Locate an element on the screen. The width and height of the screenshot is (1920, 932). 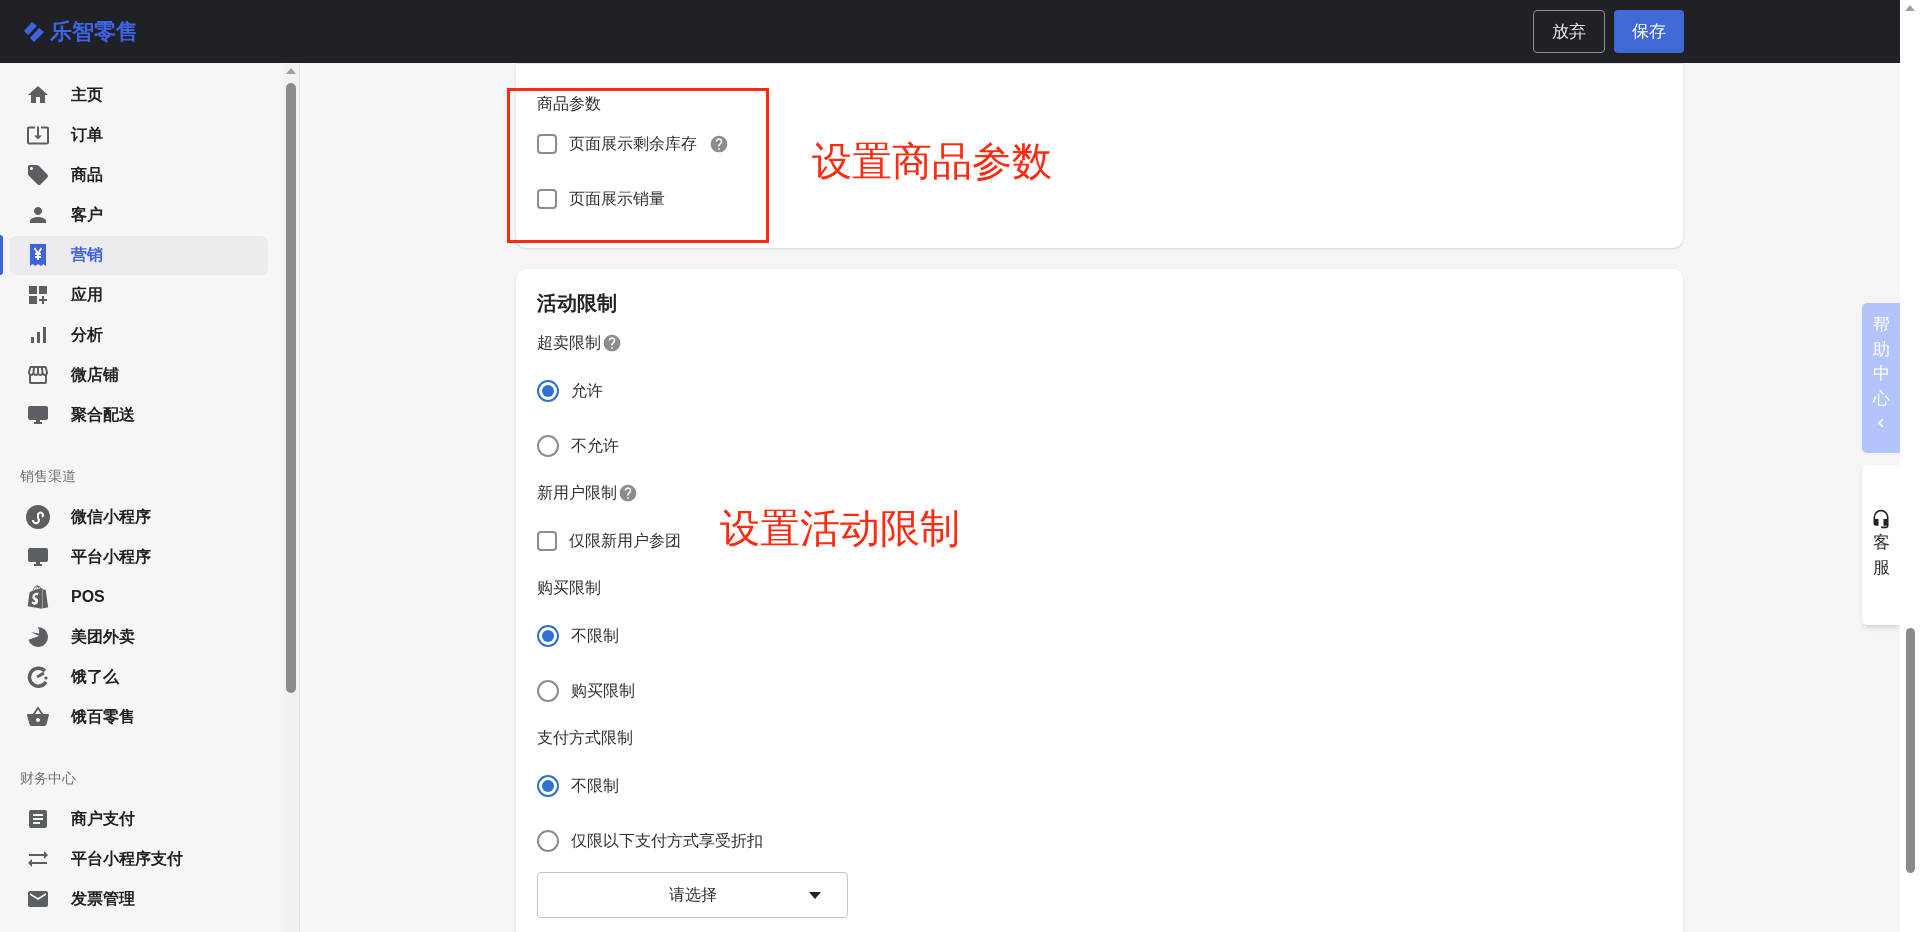
mini-program-icon is located at coordinates (38, 517).